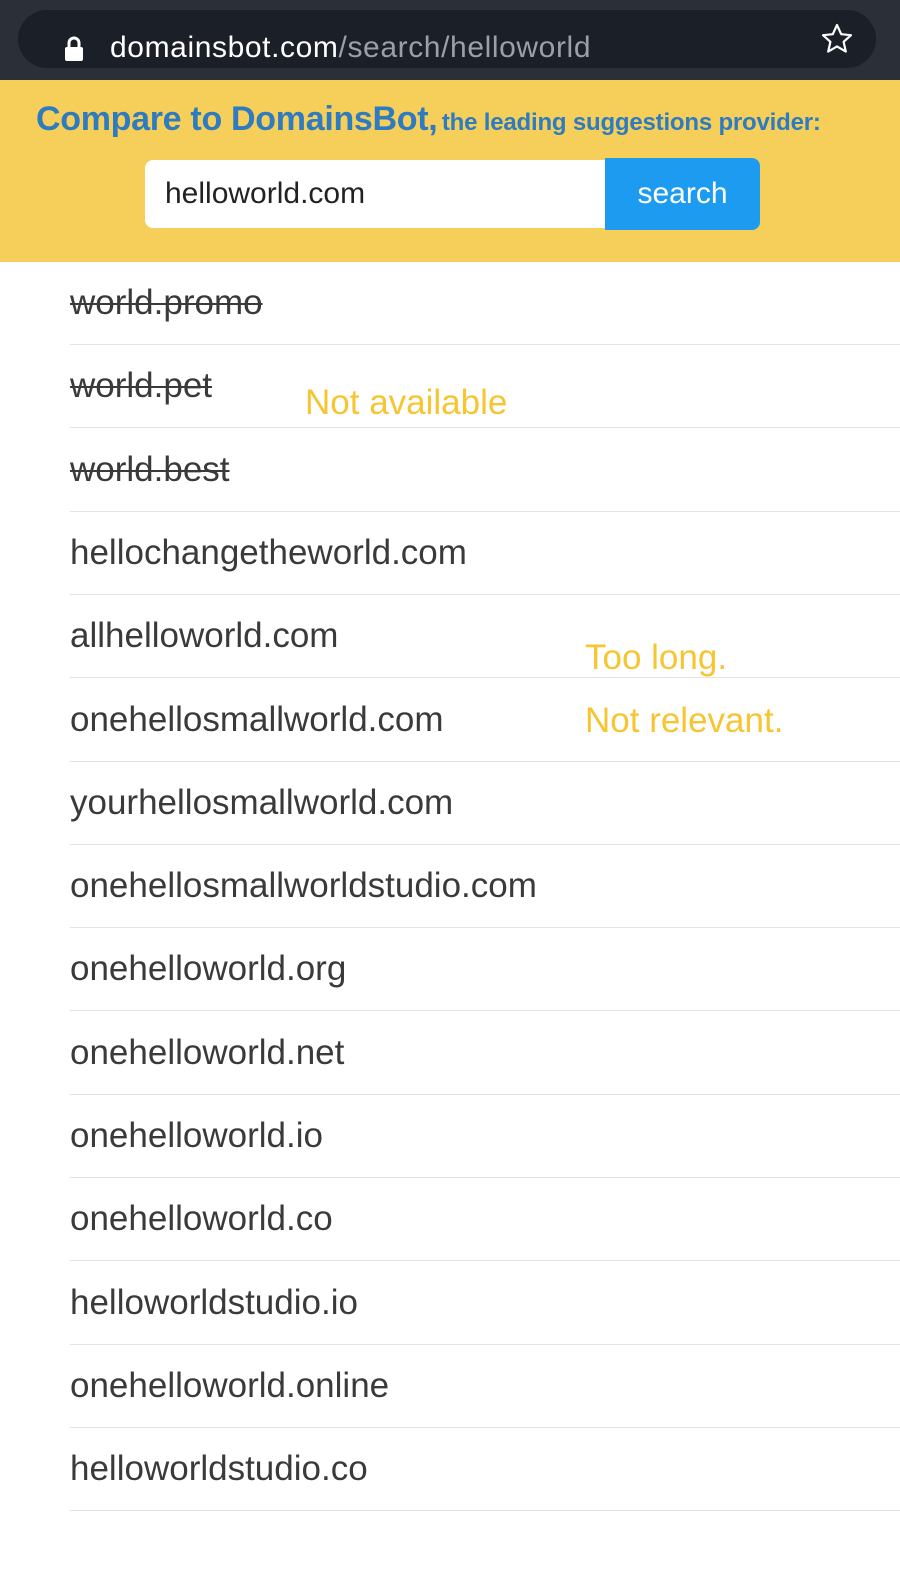  I want to click on url-domain: domainsbot.com, so click(224, 47).